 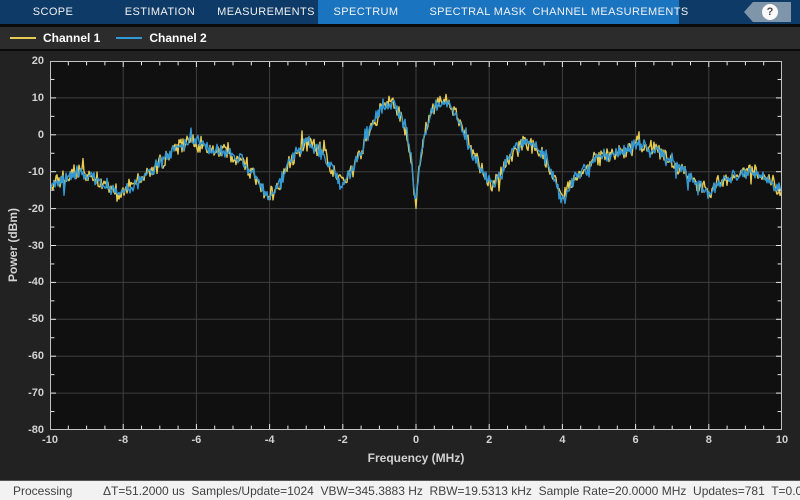 I want to click on status-state: Processing, so click(x=43, y=491).